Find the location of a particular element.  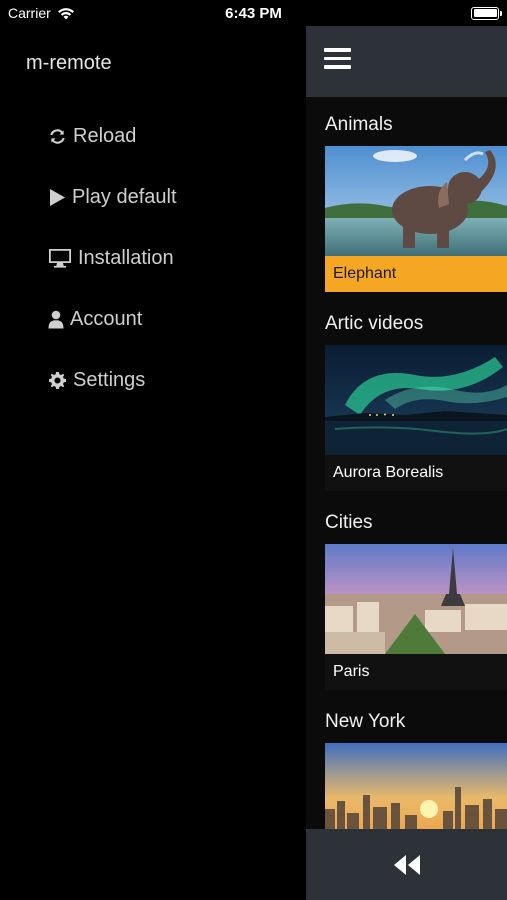

menu-label-account: Account is located at coordinates (106, 318).